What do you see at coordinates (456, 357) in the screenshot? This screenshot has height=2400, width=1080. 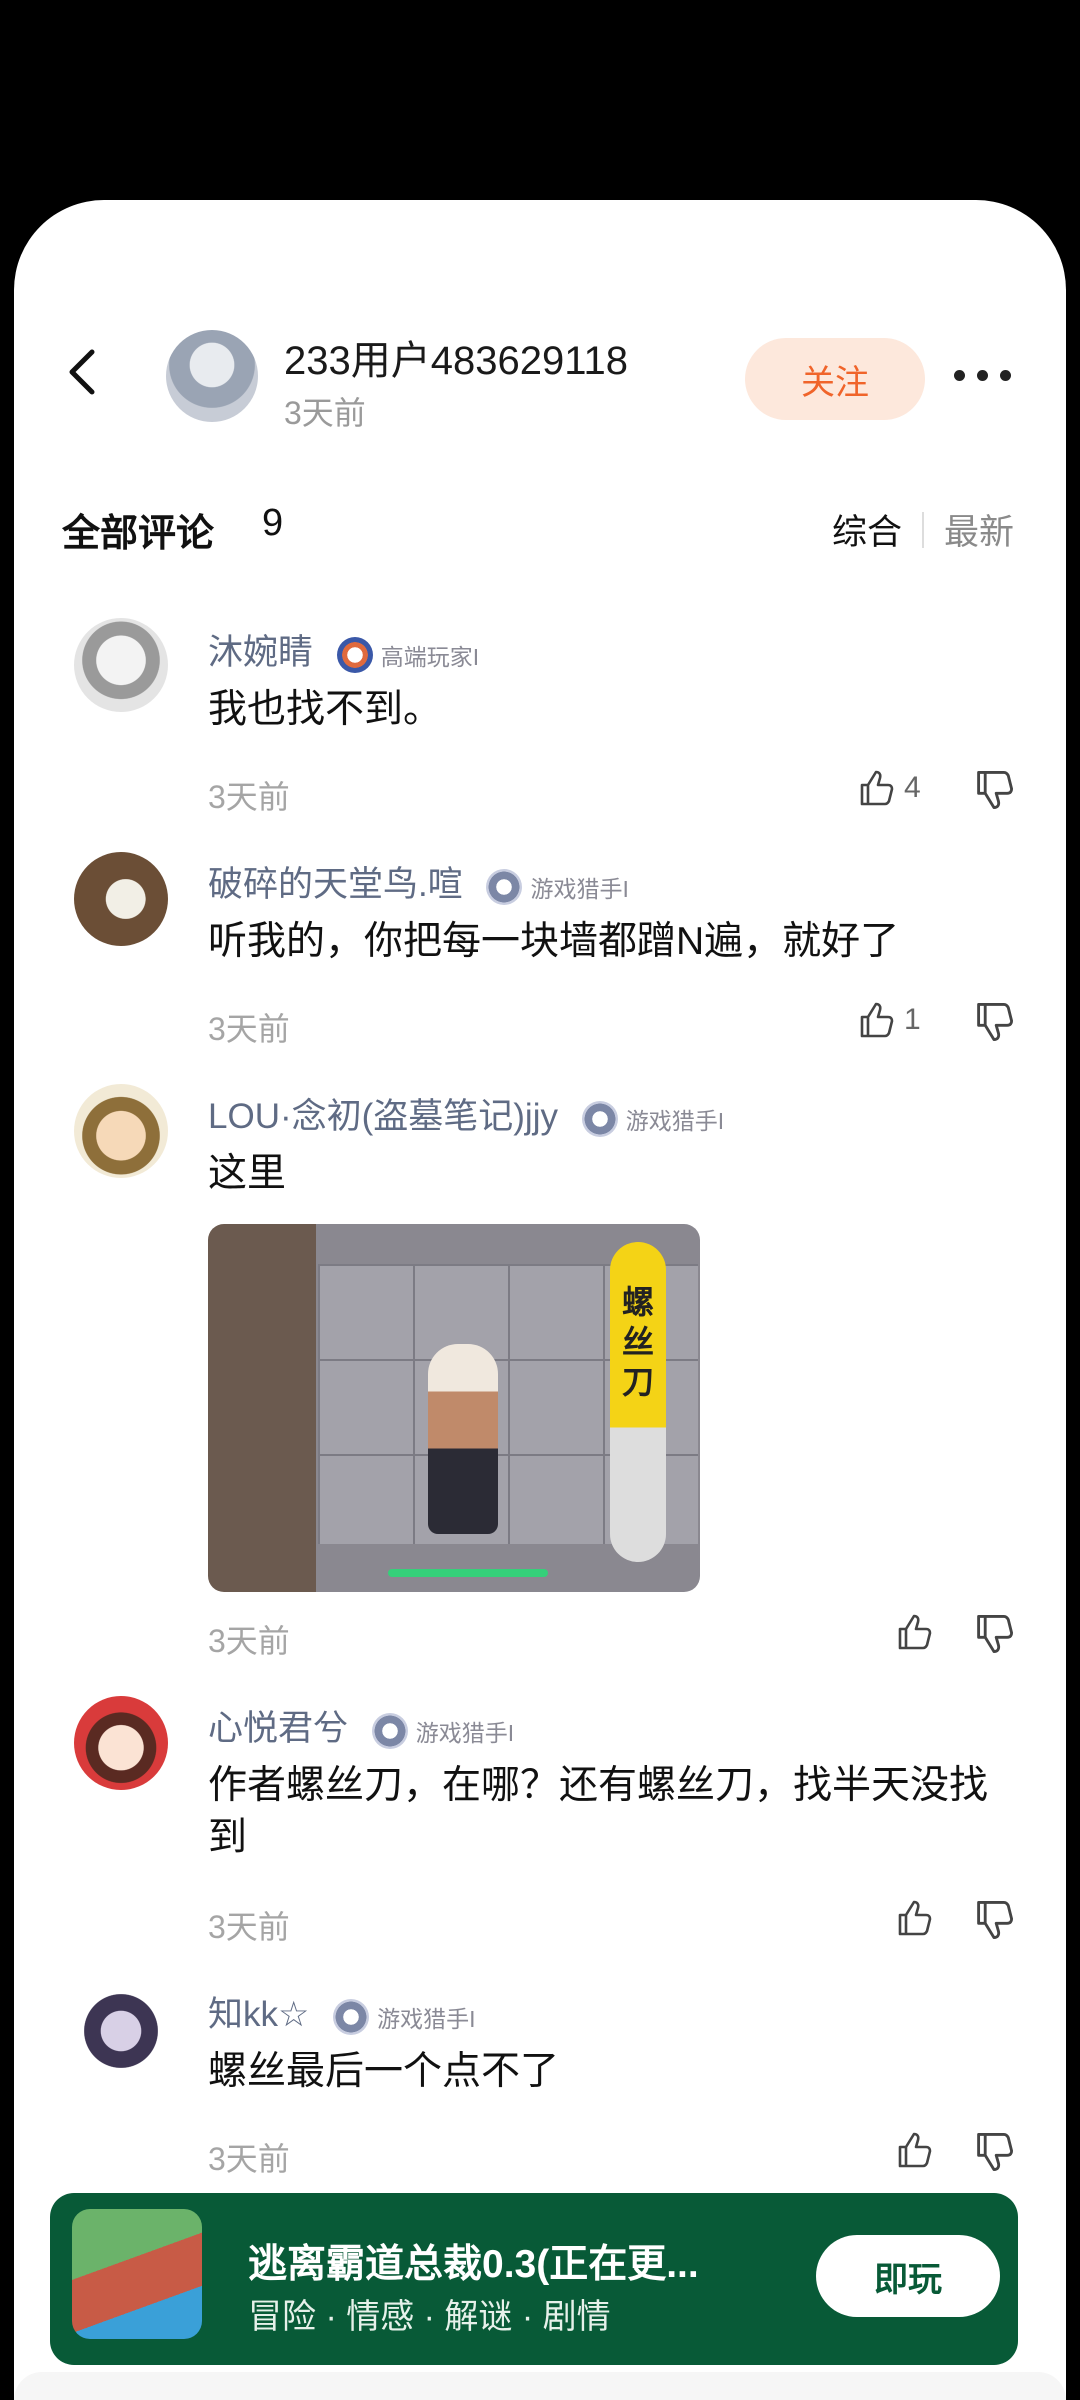 I see `author-name: 233用户483629118` at bounding box center [456, 357].